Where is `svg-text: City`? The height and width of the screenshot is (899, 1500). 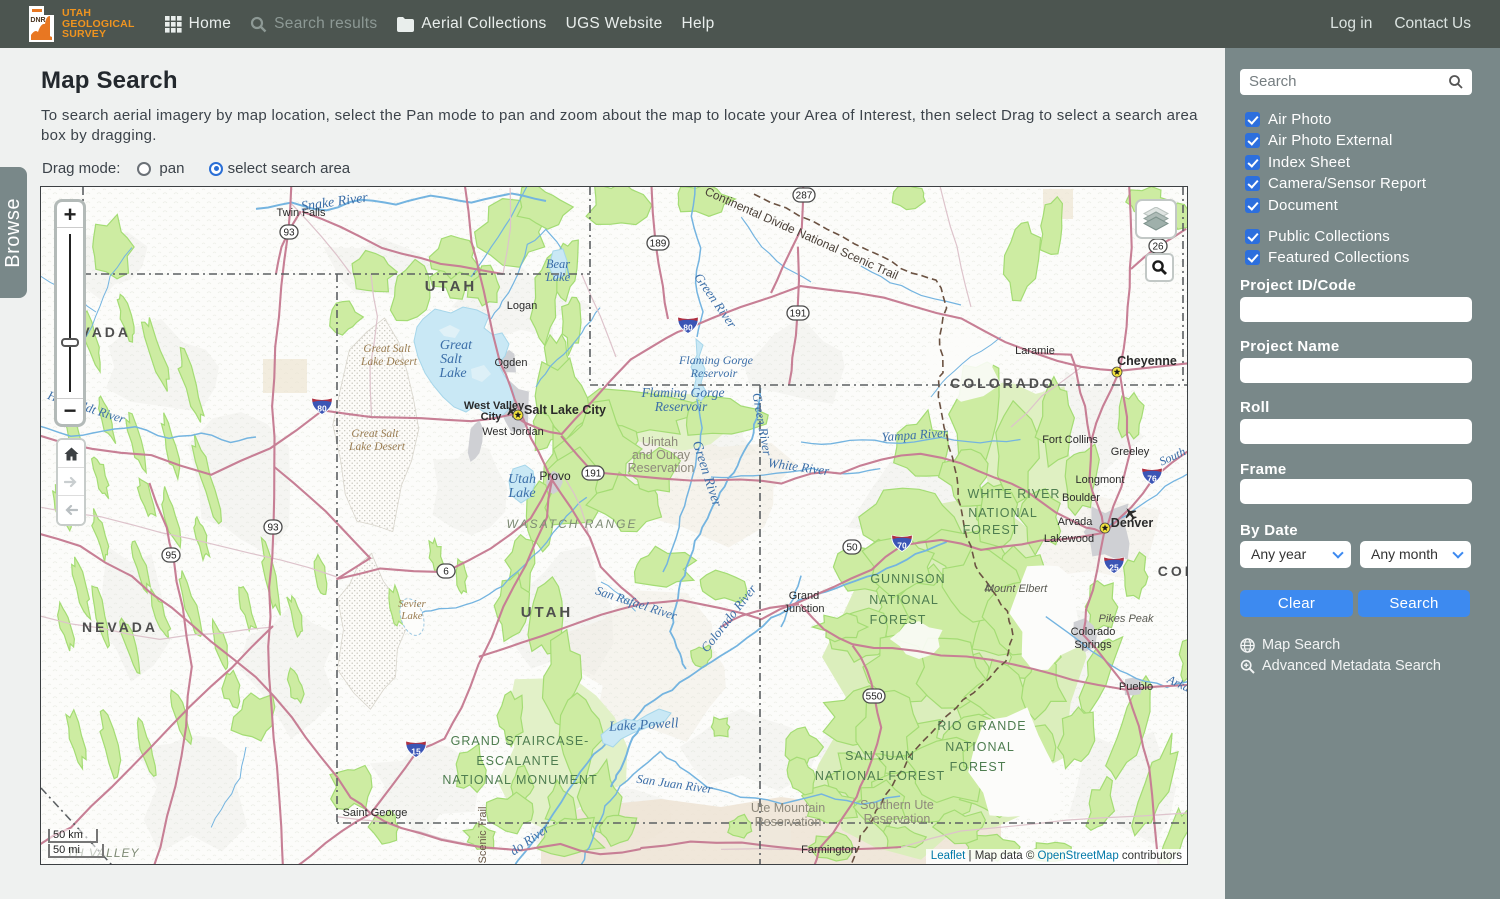 svg-text: City is located at coordinates (492, 417).